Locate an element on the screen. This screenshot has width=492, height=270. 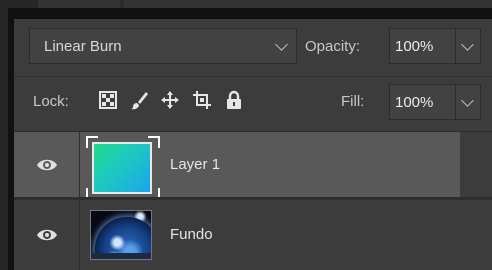
thumbnail-caption-strip is located at coordinates (121, 256).